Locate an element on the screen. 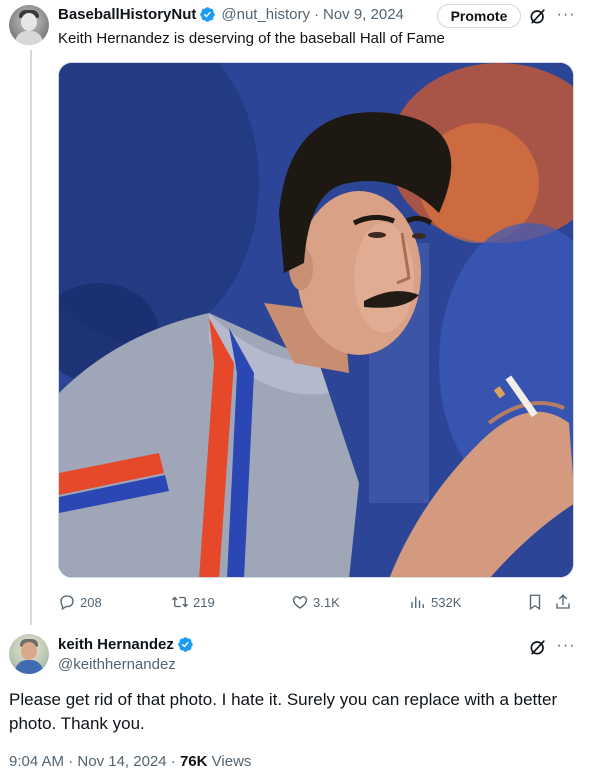 The height and width of the screenshot is (771, 597). share-button is located at coordinates (565, 602).